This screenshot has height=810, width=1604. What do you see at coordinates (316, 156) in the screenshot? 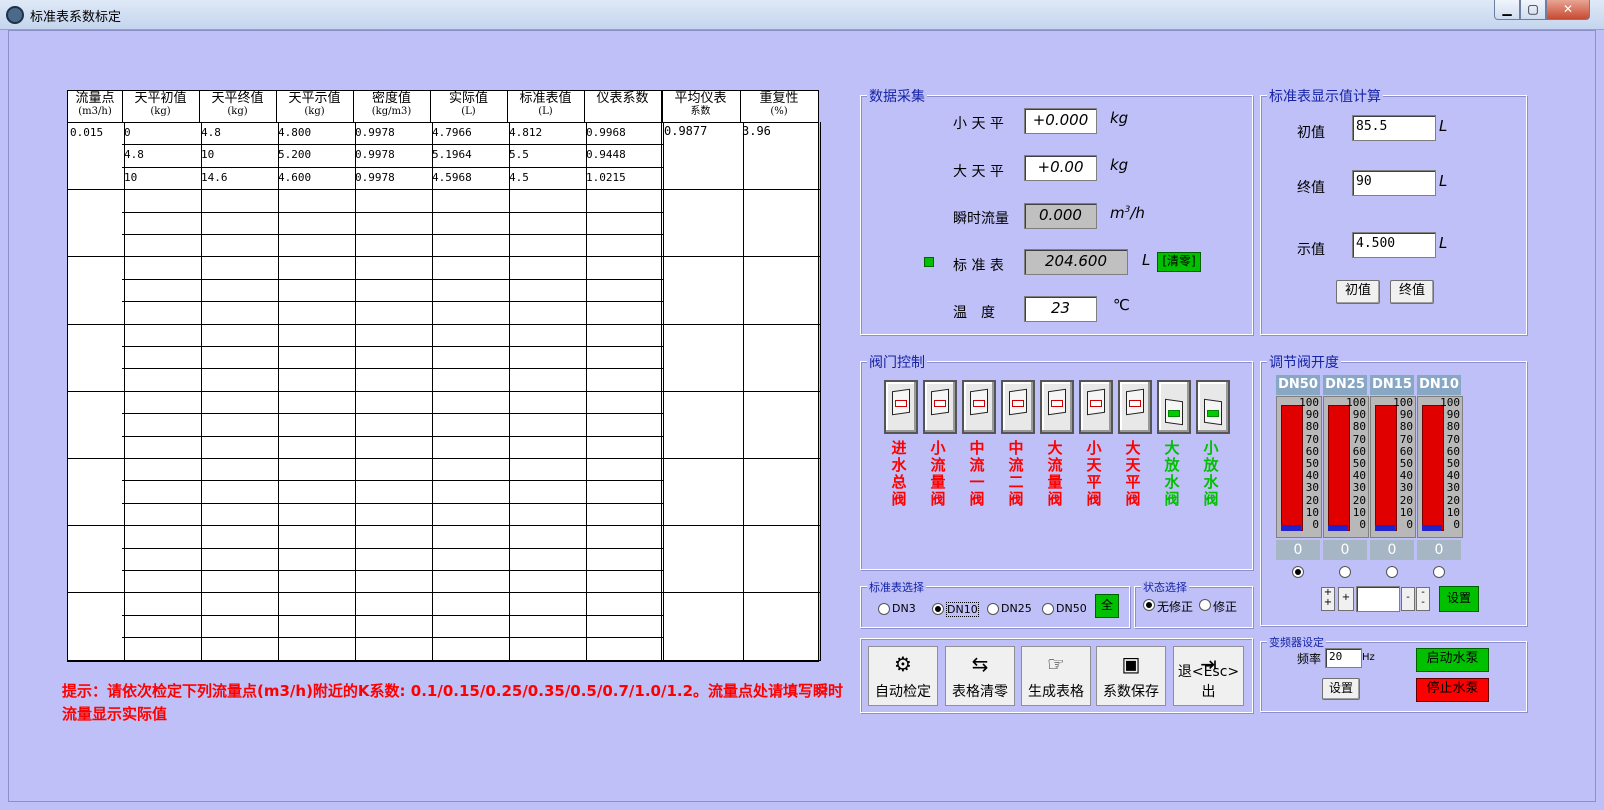
I see `table-cell: 5.200` at bounding box center [316, 156].